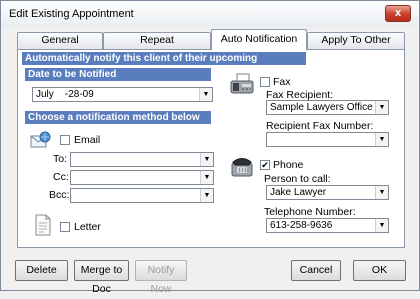 The image size is (420, 299). I want to click on phone-checkbox: ✔, so click(265, 165).